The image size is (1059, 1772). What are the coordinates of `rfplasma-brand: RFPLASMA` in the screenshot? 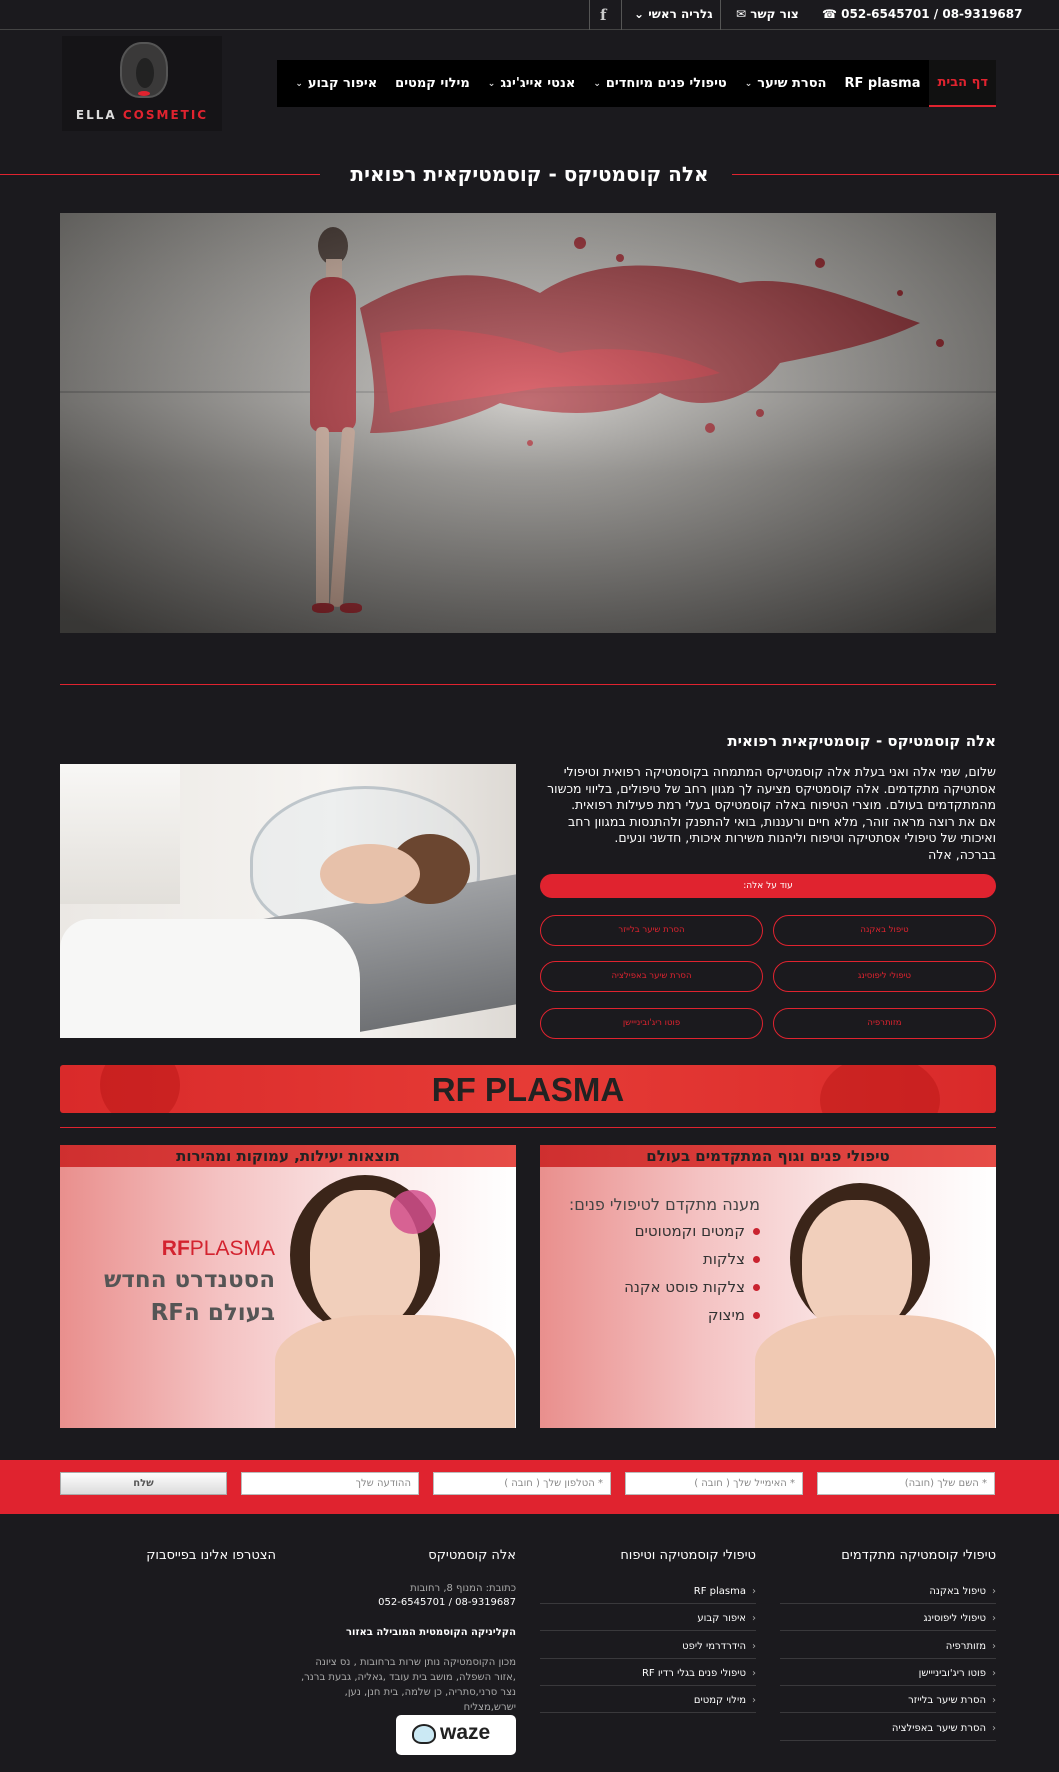 It's located at (218, 1248).